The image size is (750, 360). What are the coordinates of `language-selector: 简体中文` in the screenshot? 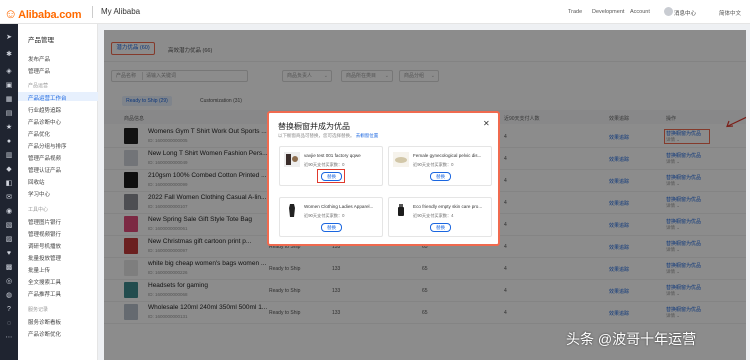 It's located at (730, 13).